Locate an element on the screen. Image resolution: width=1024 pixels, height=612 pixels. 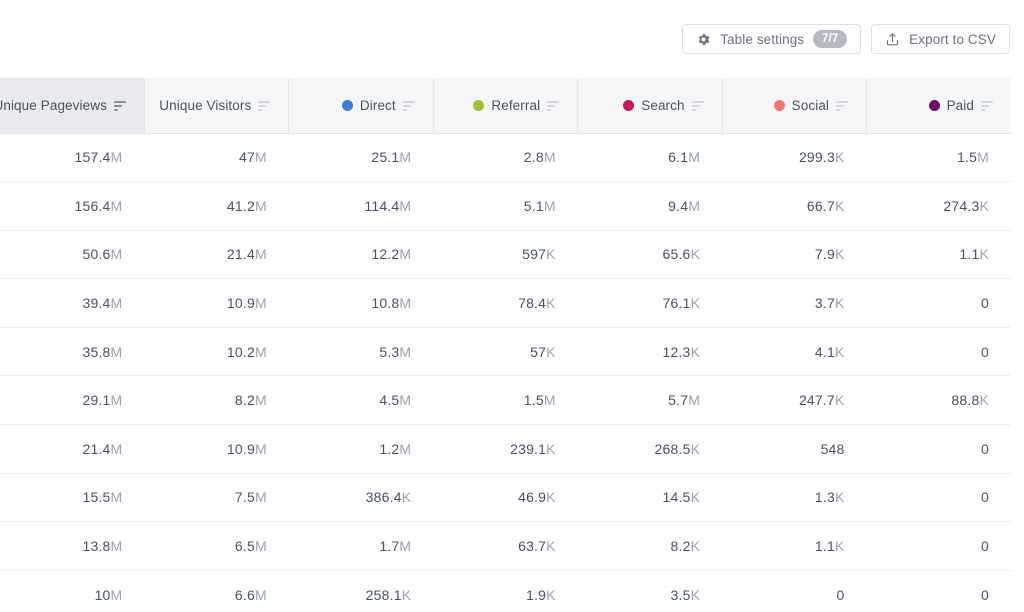
cell-social: 1.3K is located at coordinates (794, 498).